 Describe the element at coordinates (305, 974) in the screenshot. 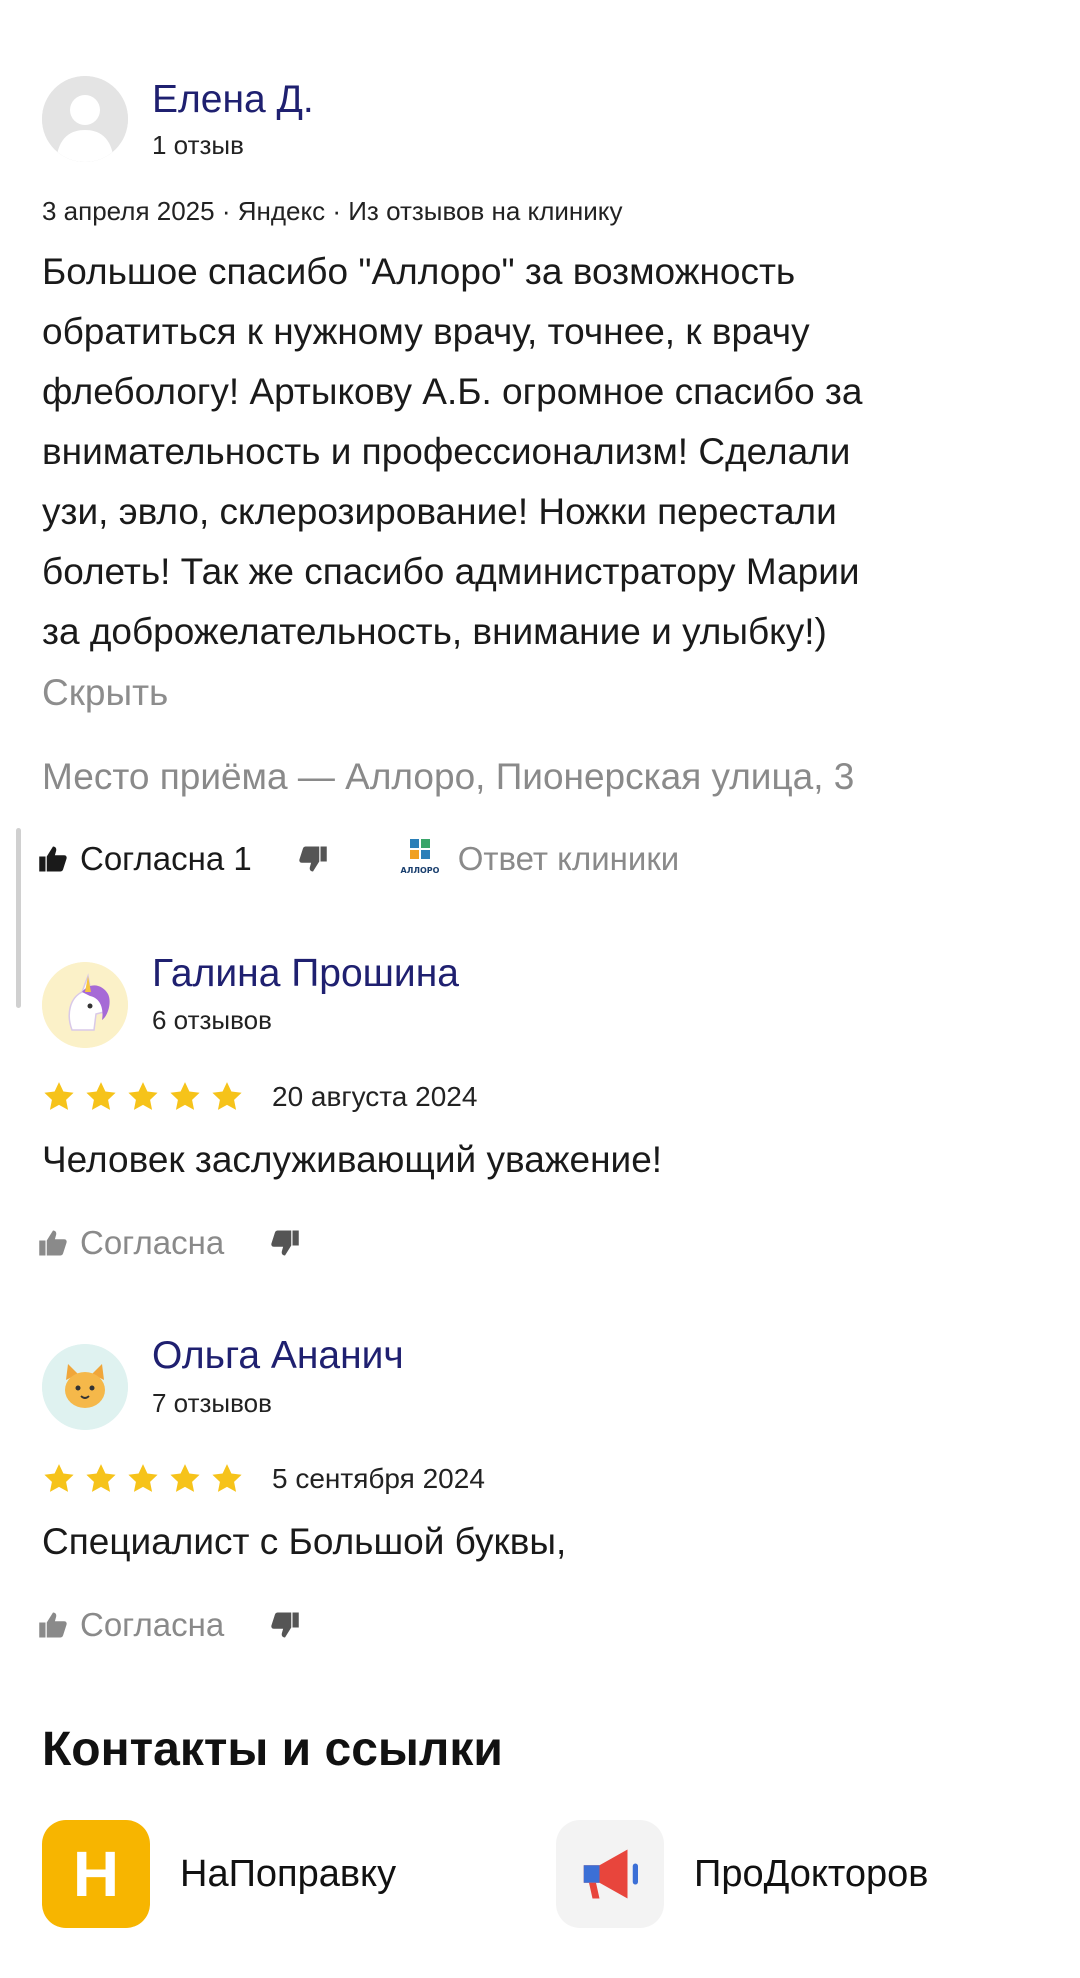

I see `author-name: Галина Прошина` at that location.